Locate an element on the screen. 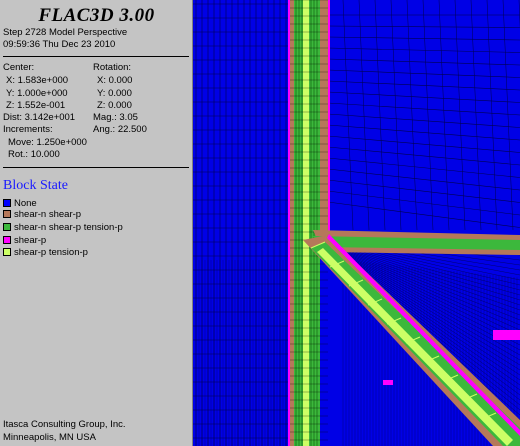 The width and height of the screenshot is (520, 446). legend-item: shear-p is located at coordinates (24, 240).